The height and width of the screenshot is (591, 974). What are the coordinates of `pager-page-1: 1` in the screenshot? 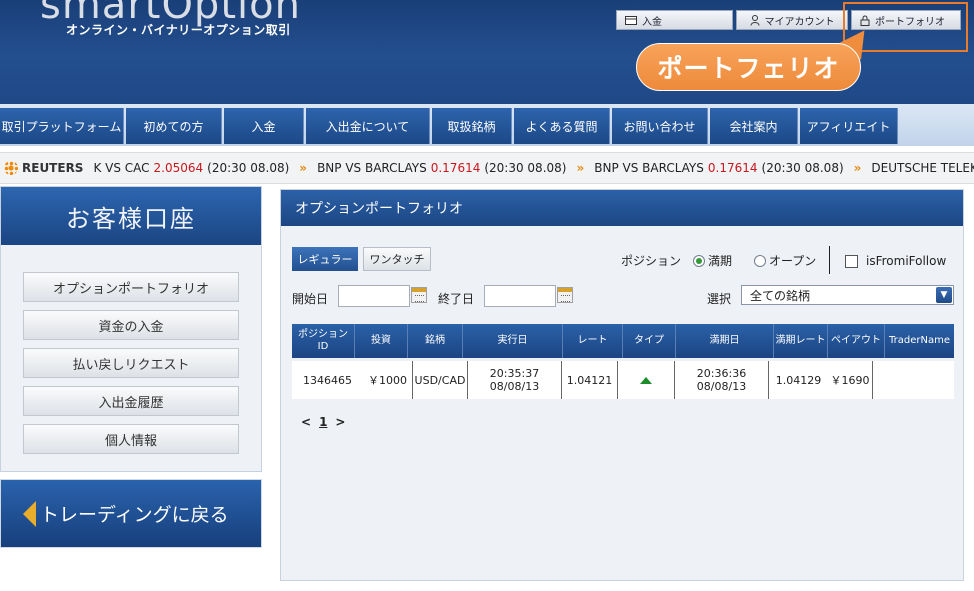 It's located at (323, 422).